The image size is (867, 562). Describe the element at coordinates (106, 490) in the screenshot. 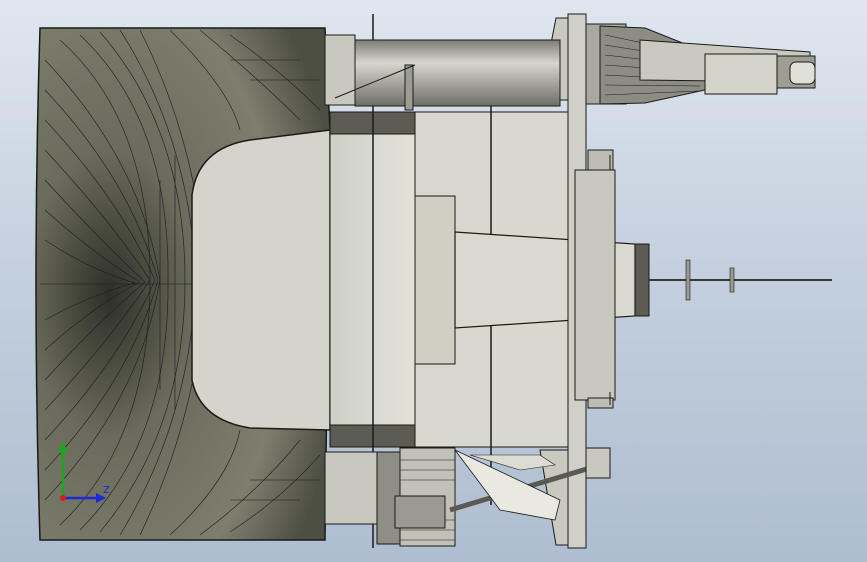

I see `z-axis-label: Z` at that location.